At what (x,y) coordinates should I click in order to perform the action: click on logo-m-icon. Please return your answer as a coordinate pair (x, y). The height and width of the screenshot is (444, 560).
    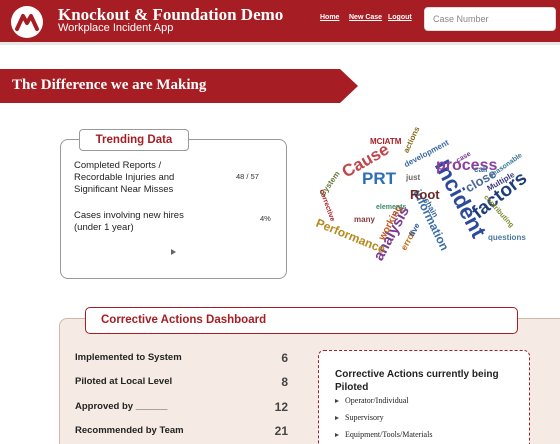
    Looking at the image, I should click on (27, 22).